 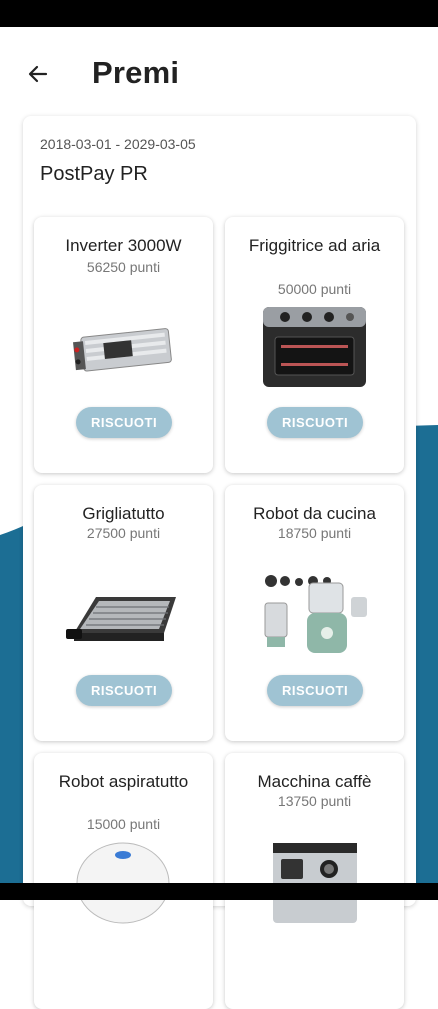 I want to click on navigation-bar, so click(x=219, y=891).